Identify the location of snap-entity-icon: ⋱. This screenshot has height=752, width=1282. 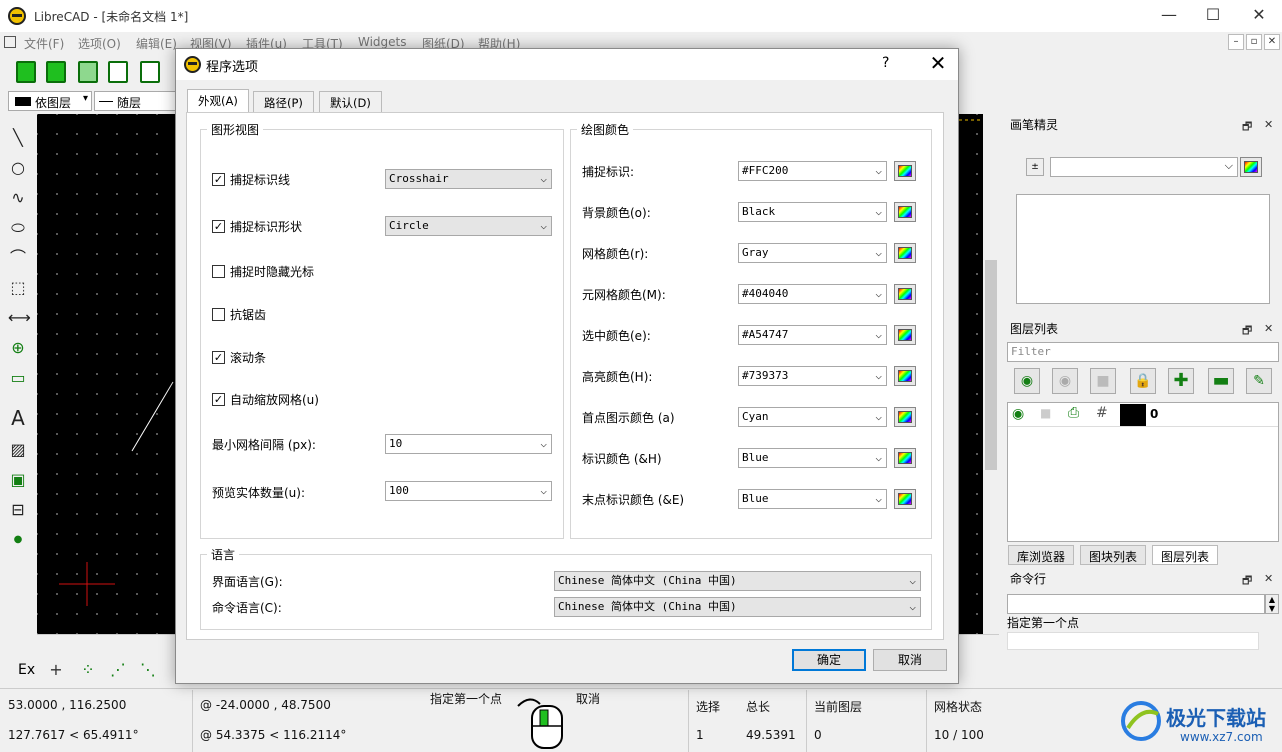
(148, 670).